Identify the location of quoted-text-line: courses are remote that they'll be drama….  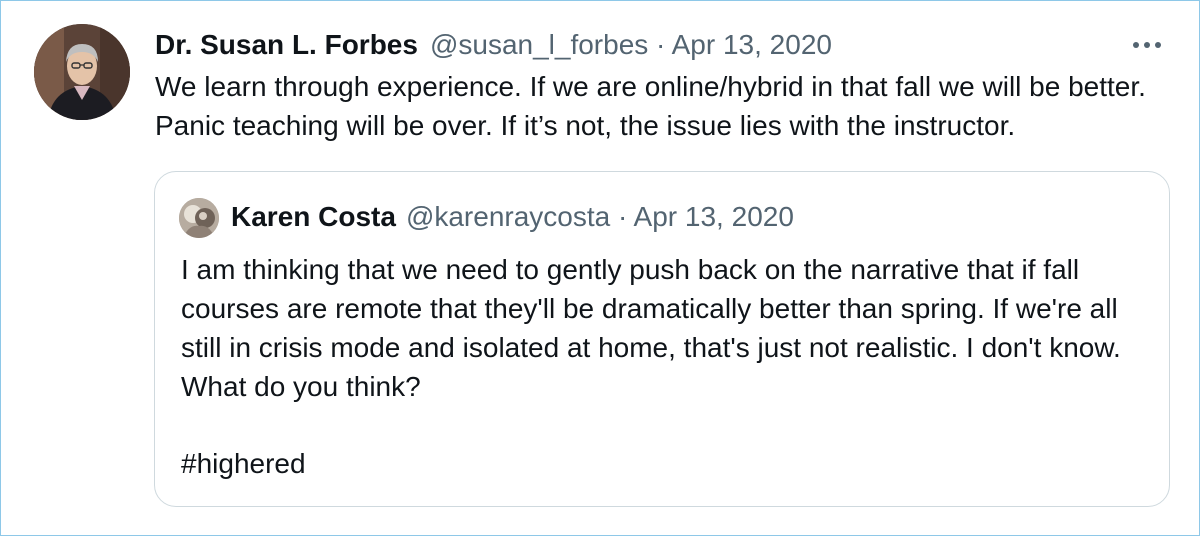
(649, 308).